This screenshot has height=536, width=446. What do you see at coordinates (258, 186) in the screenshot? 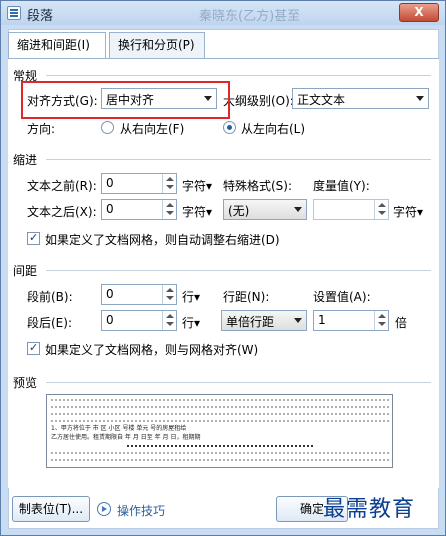
I see `special-format-label: 特殊格式(S):` at bounding box center [258, 186].